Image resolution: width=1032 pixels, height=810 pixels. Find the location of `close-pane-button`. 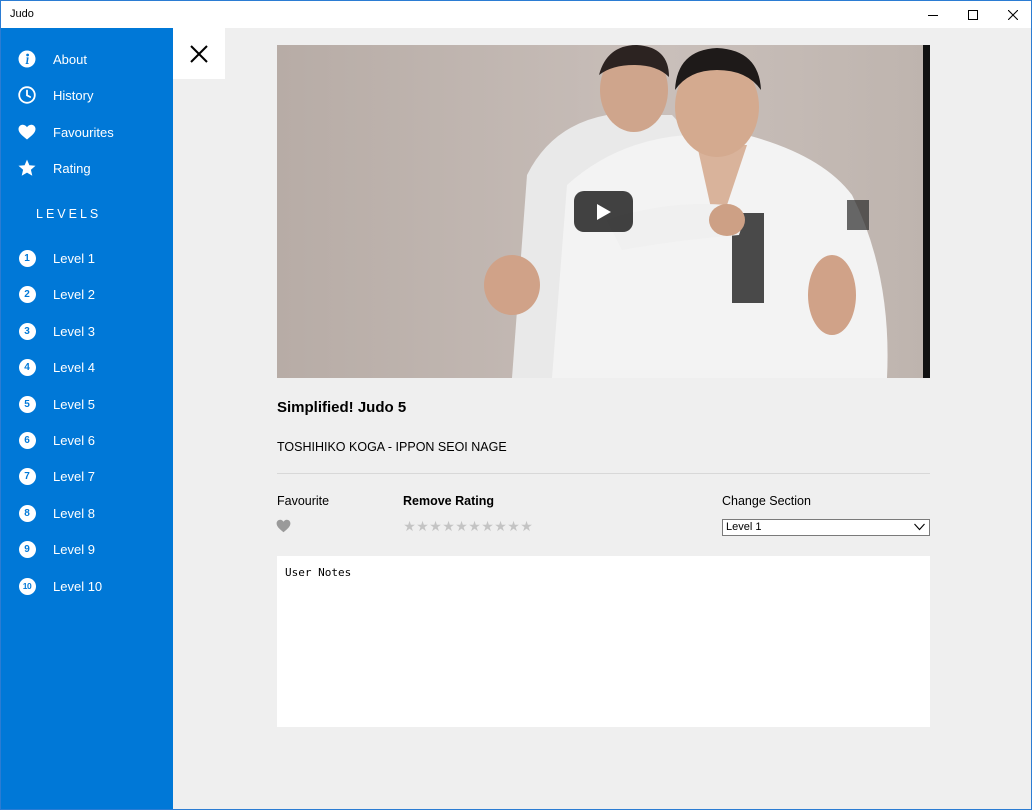

close-pane-button is located at coordinates (199, 53).